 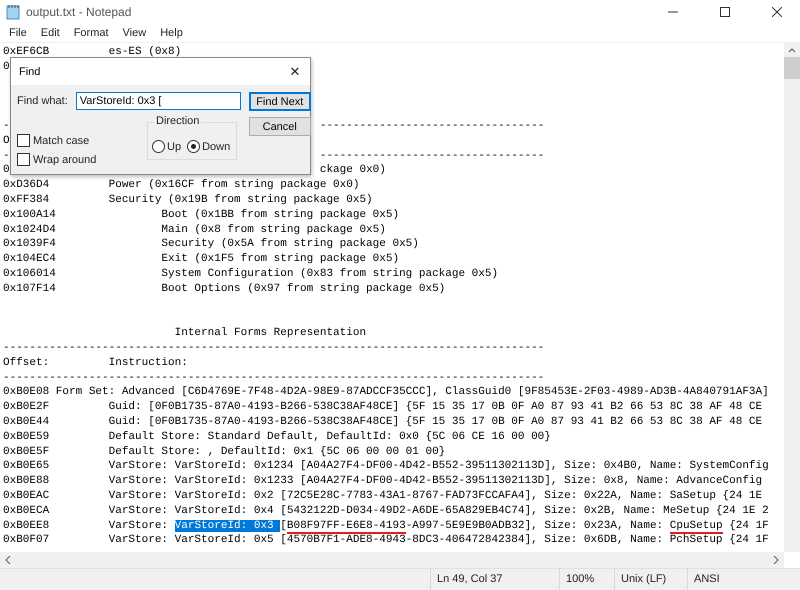 I want to click on window-title: output.txt - Notepad, so click(x=79, y=12).